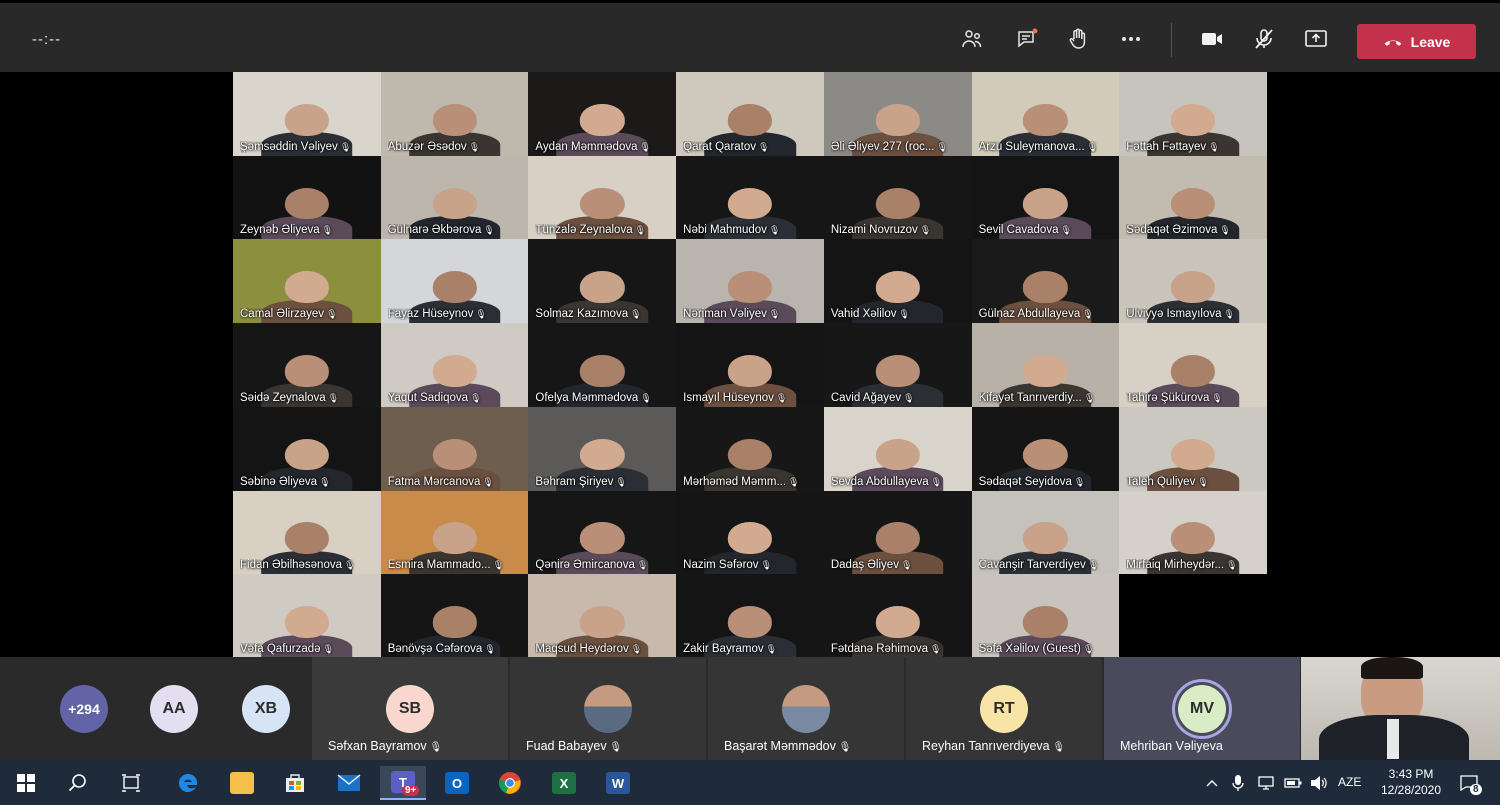  I want to click on participant-tile: Mərhəməd Məmm... 🎙, so click(750, 448).